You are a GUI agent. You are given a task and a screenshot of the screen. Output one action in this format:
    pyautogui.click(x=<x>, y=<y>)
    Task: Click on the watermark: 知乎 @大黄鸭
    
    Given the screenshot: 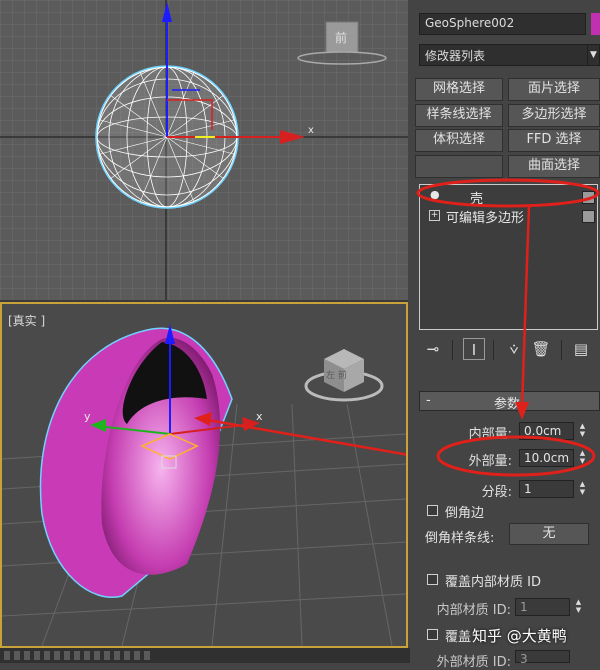 What is the action you would take?
    pyautogui.click(x=519, y=636)
    